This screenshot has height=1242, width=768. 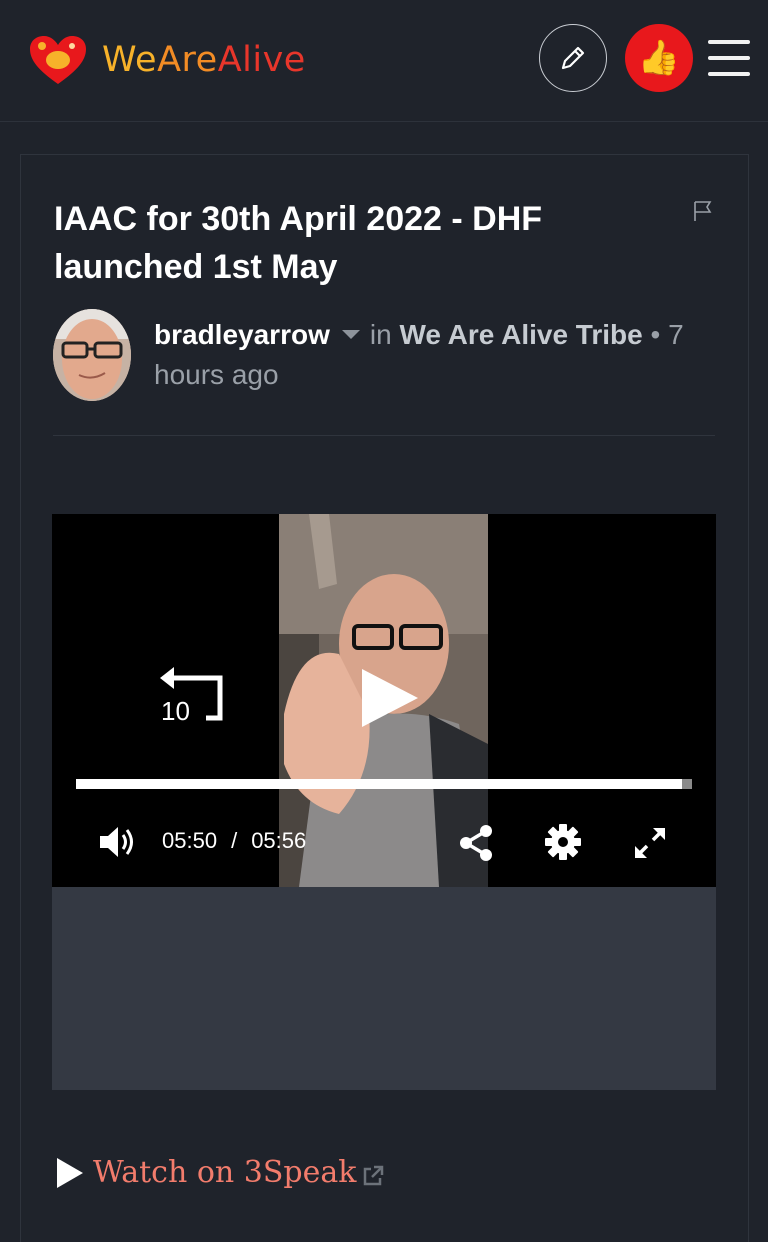 I want to click on top-navigation-bar: WeAreAlive 👍, so click(x=384, y=61).